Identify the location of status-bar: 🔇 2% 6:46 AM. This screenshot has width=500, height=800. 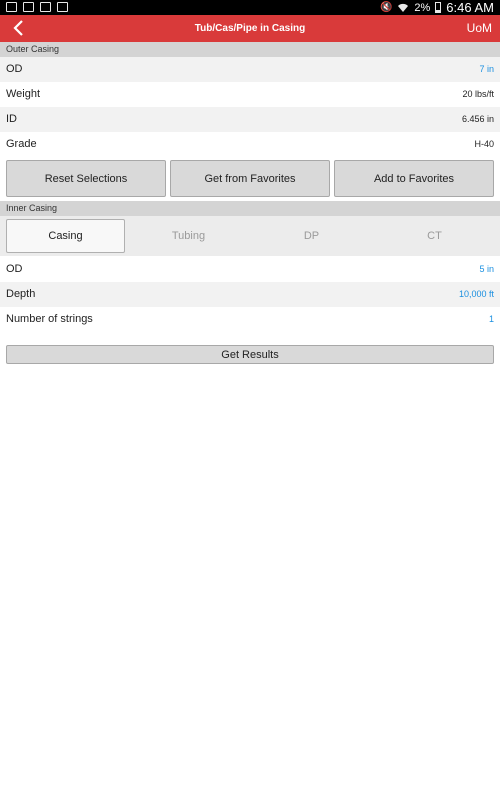
(250, 7).